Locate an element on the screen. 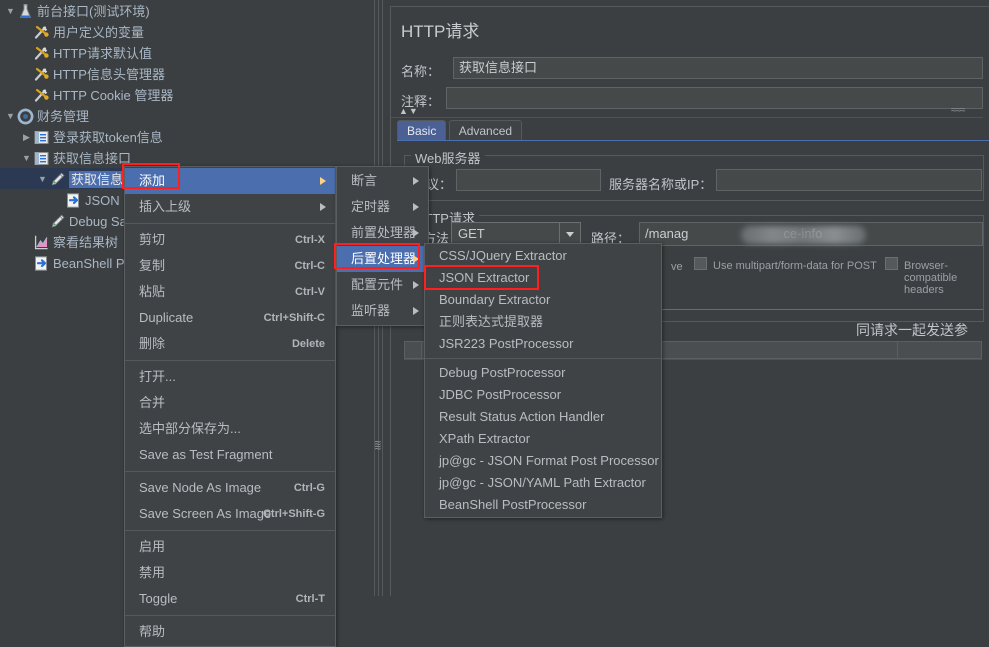 This screenshot has height=647, width=989. submenu-item-pre-processors: 前置处理器 is located at coordinates (382, 233).